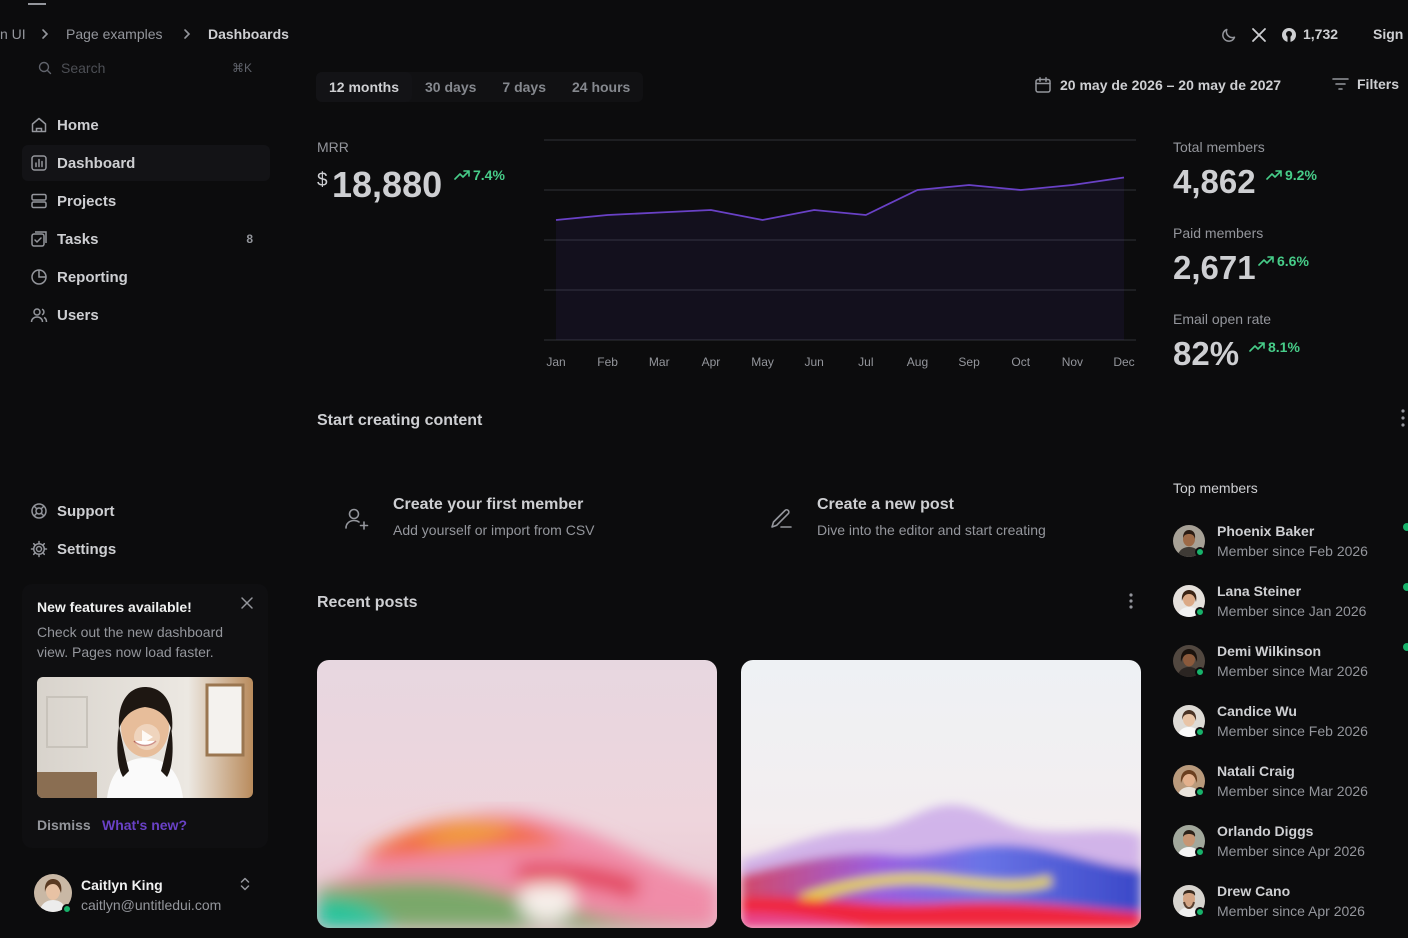 This screenshot has width=1408, height=938. I want to click on close-icon, so click(247, 603).